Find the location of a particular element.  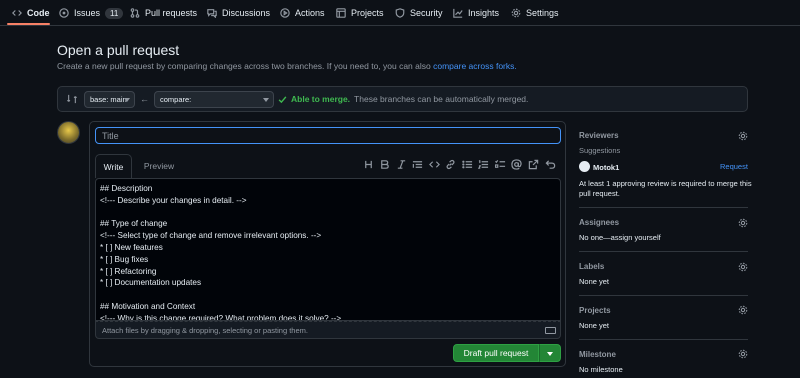

unordered-list-icon is located at coordinates (467, 164).